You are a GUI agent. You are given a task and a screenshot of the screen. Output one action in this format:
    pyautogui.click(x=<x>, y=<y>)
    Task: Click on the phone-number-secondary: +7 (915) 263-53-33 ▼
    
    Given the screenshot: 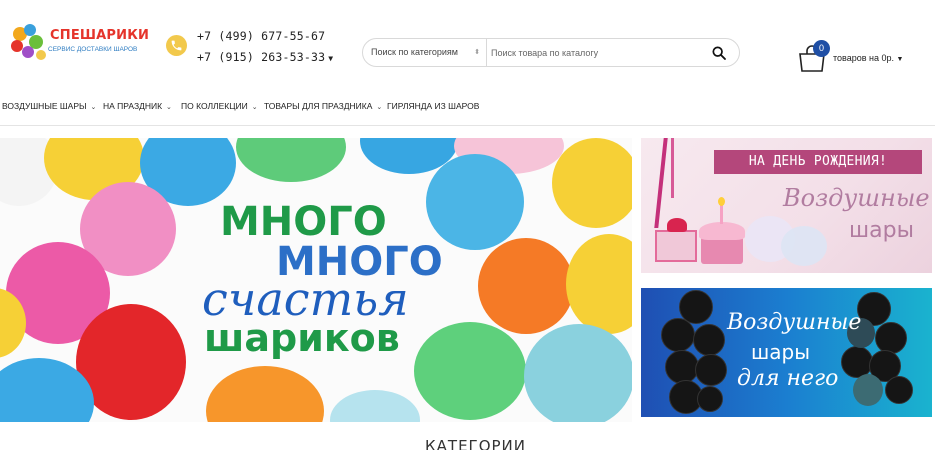 What is the action you would take?
    pyautogui.click(x=265, y=57)
    